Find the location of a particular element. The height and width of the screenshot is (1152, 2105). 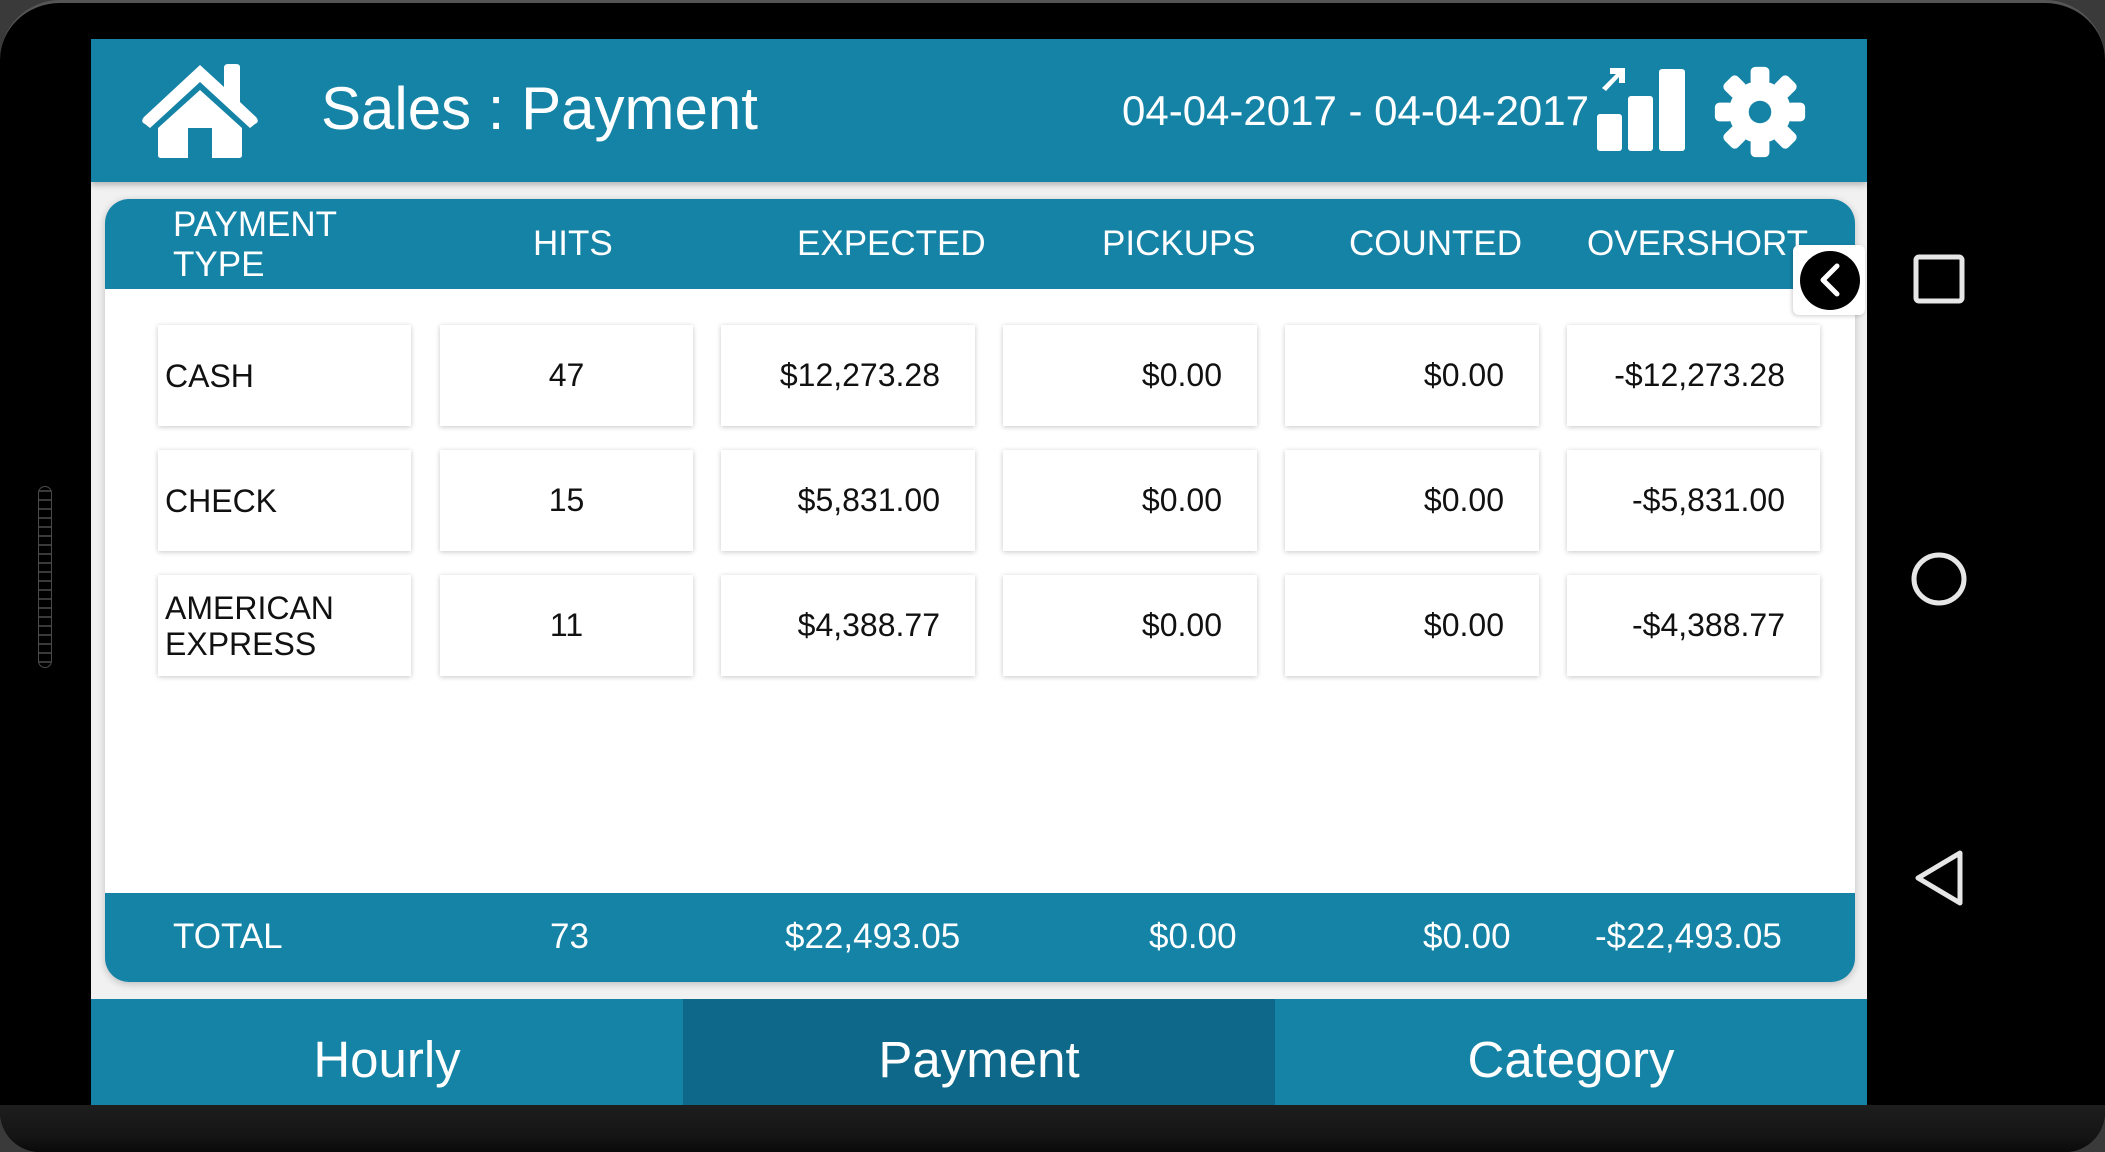

total-expected: $22,493.05 is located at coordinates (873, 936).